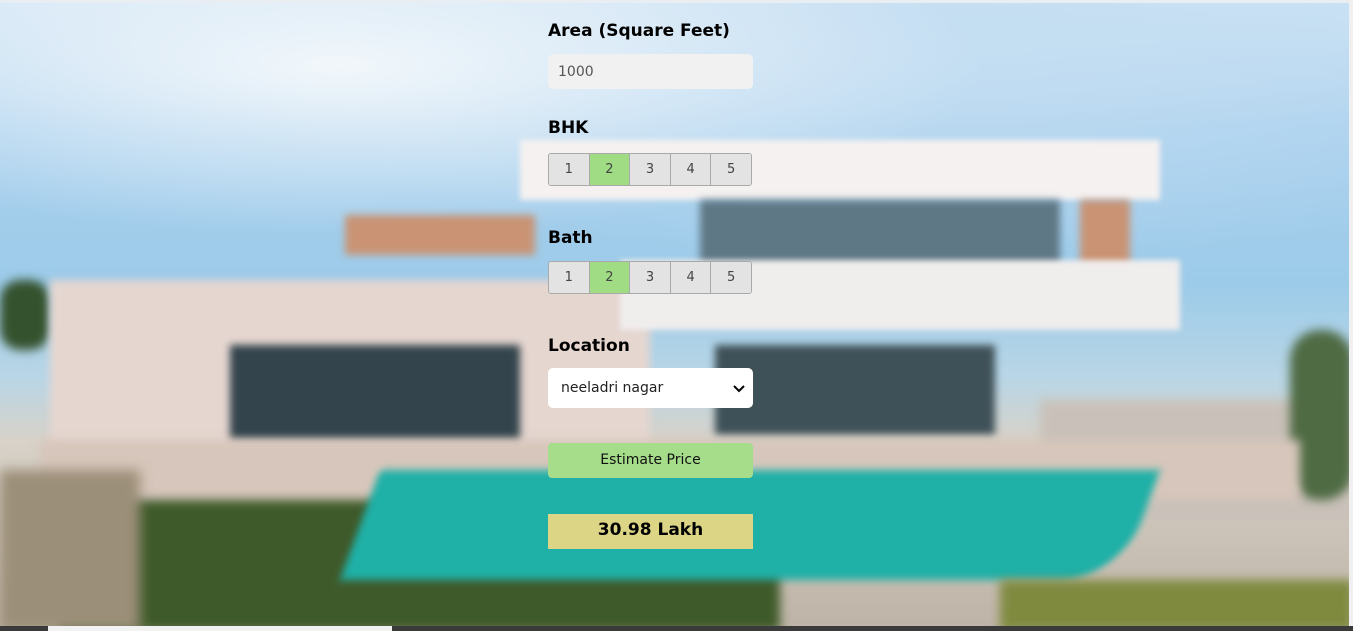 The width and height of the screenshot is (1353, 631). I want to click on bhk-option-2: 2, so click(610, 169).